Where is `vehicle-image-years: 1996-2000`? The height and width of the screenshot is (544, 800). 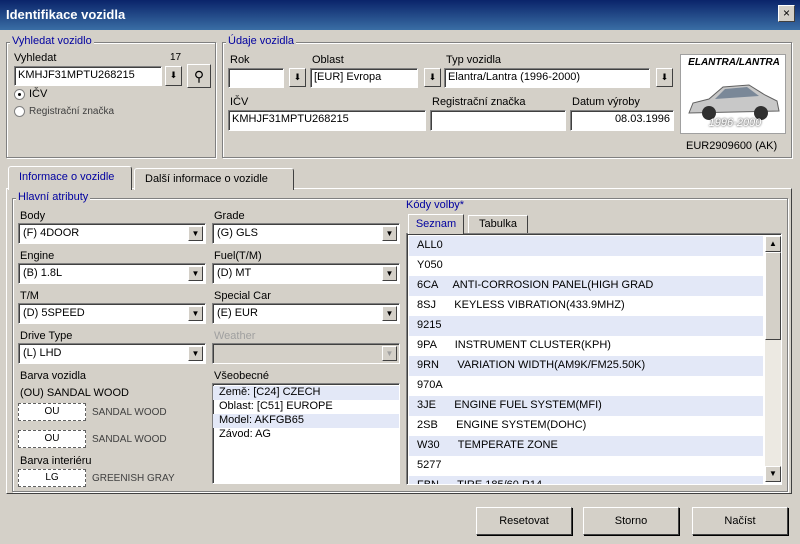 vehicle-image-years: 1996-2000 is located at coordinates (735, 123).